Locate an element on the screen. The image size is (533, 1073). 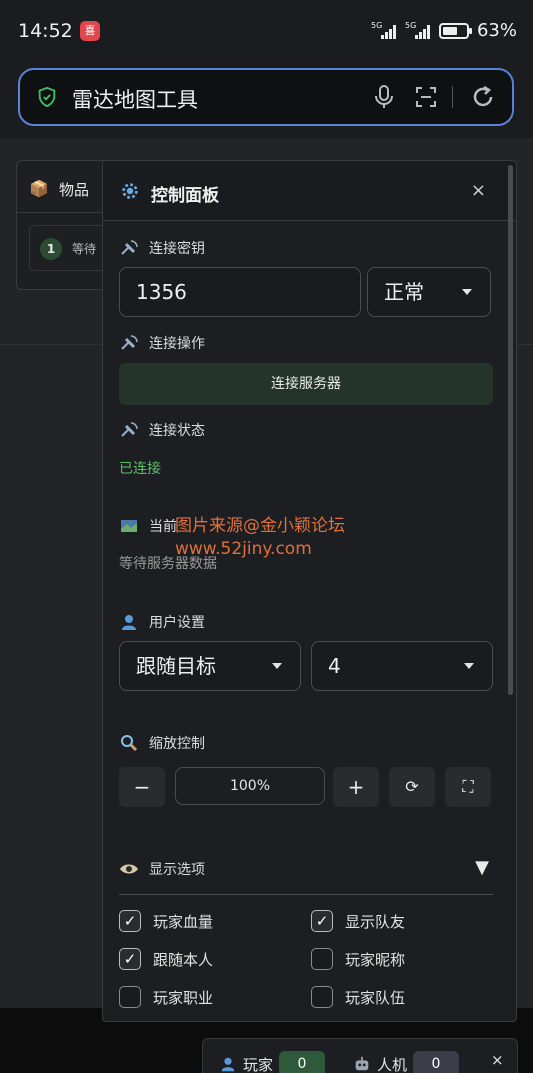
option-player-hp: ✓ 玩家血量 is located at coordinates (166, 921).